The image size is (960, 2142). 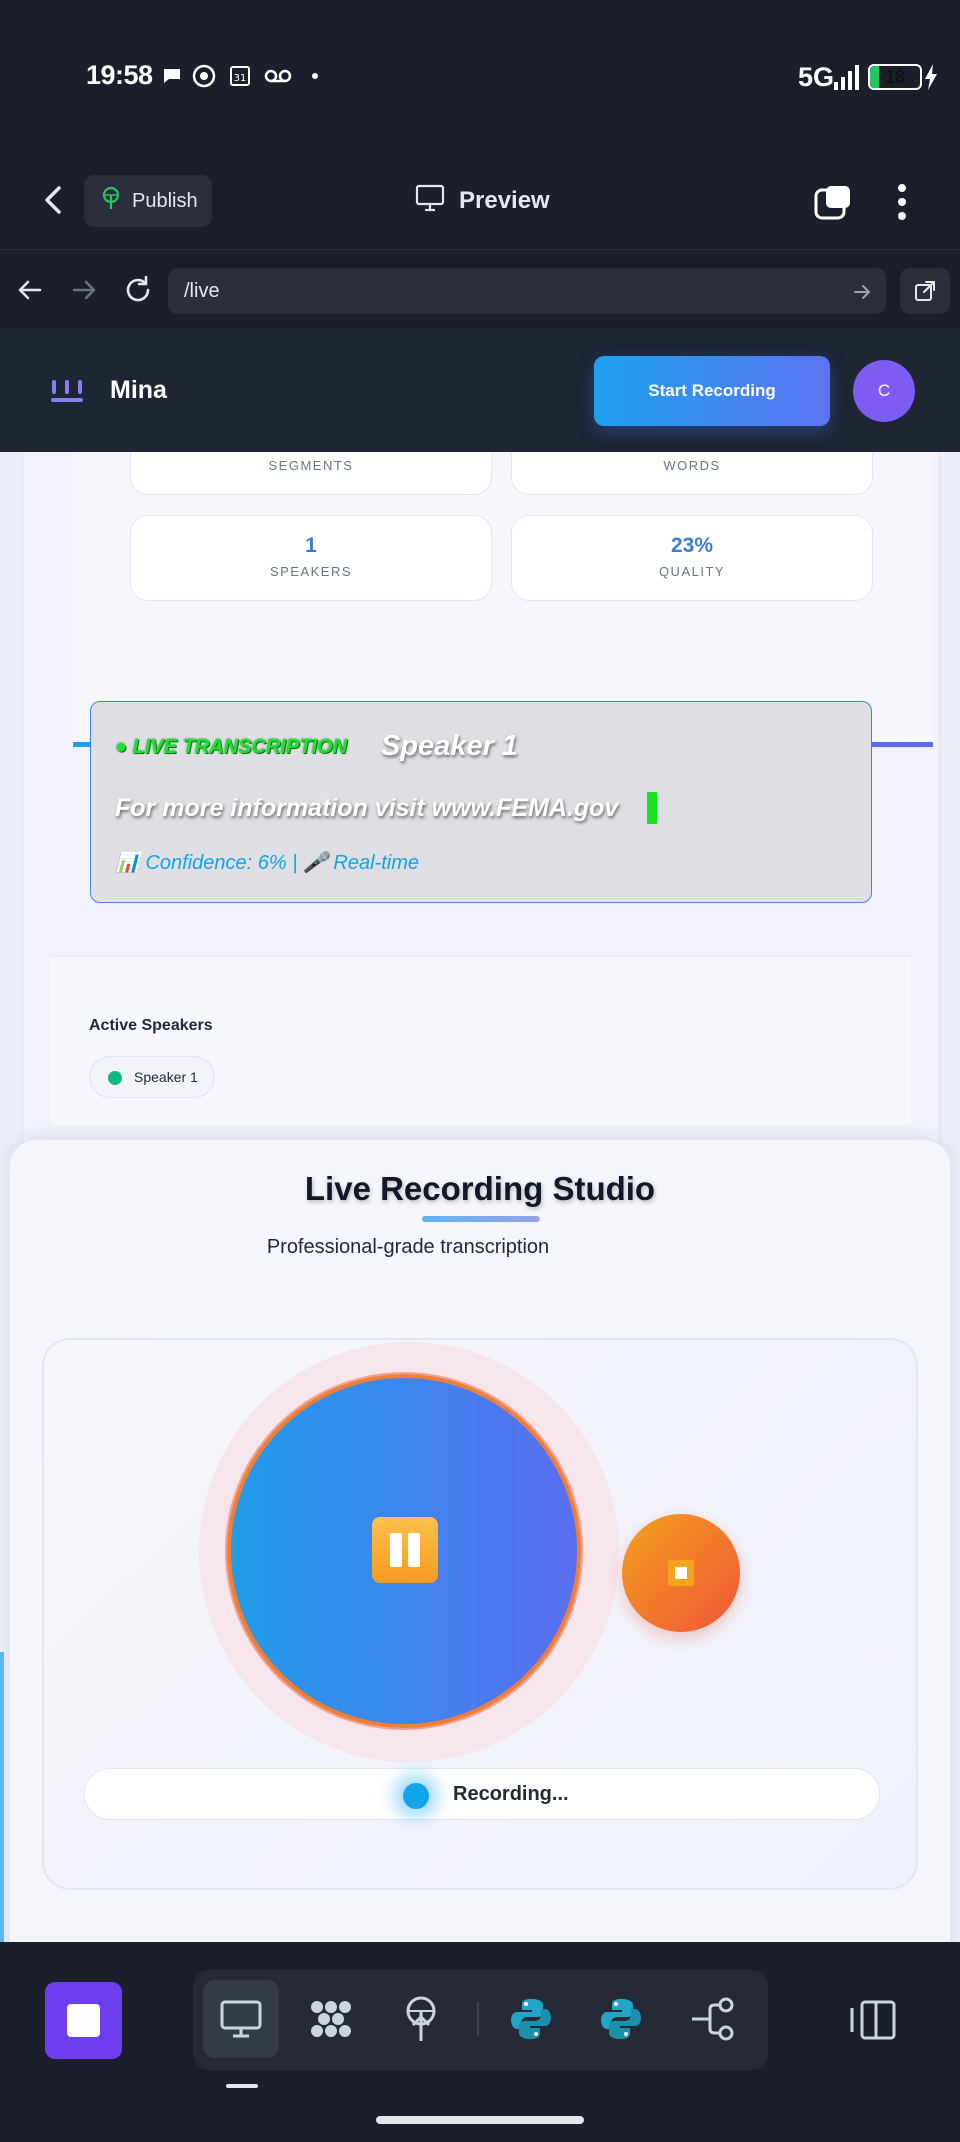 I want to click on publish-label: Publish, so click(x=165, y=200).